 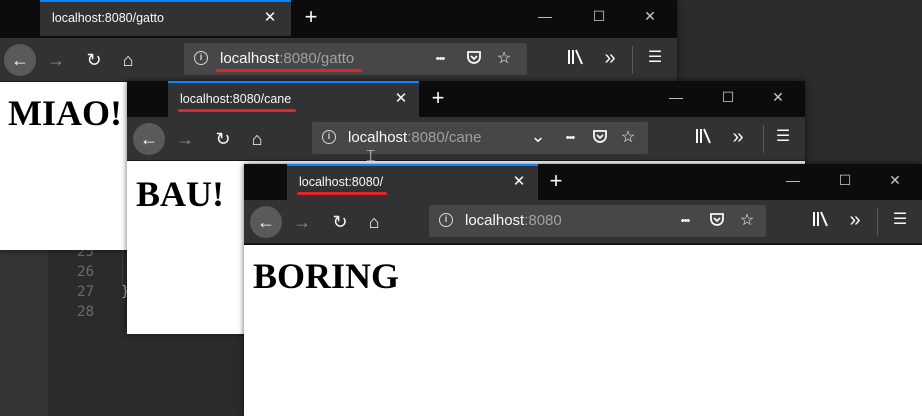 I want to click on url-path: :8080/cane, so click(x=444, y=137).